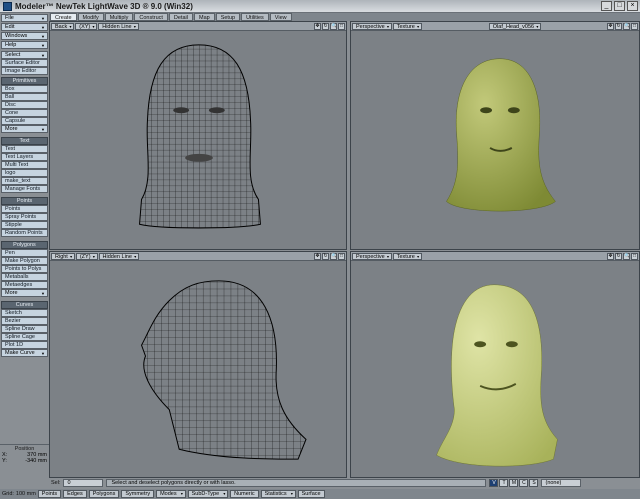 This screenshot has height=499, width=640. What do you see at coordinates (24, 129) in the screenshot?
I see `primitives-more-menu: More` at bounding box center [24, 129].